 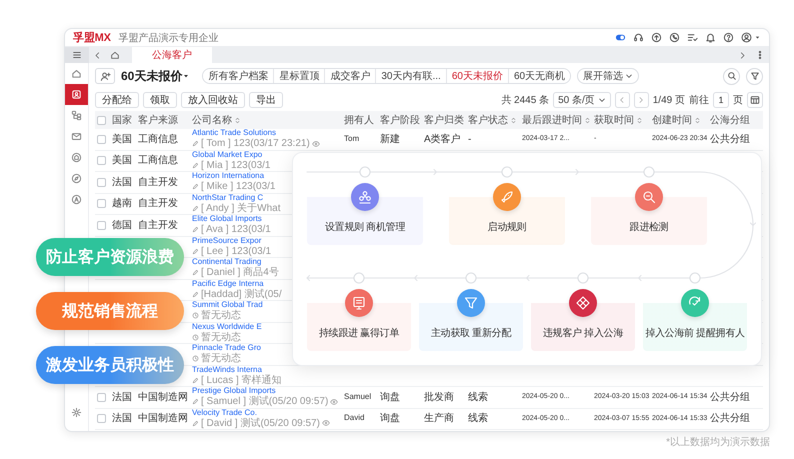 I want to click on activity-link: [ David ] 测试(05/20 09:57), so click(x=261, y=423).